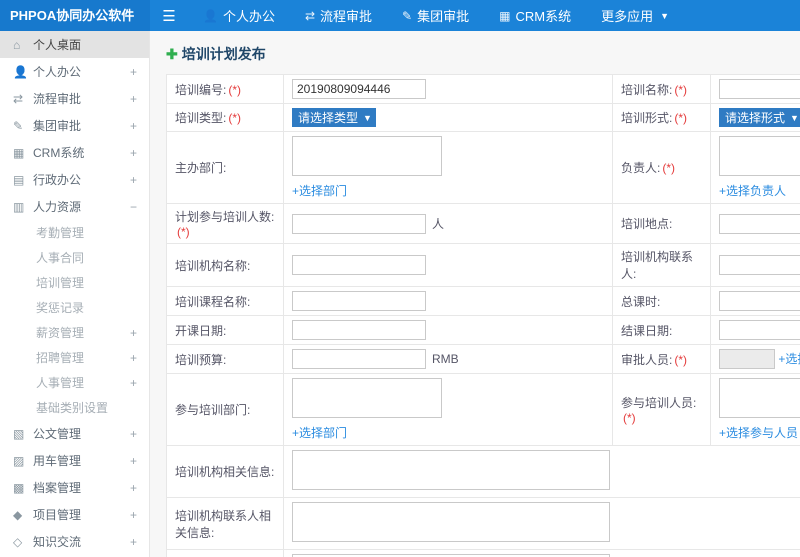 The image size is (800, 557). What do you see at coordinates (759, 265) in the screenshot?
I see `org-contact-input` at bounding box center [759, 265].